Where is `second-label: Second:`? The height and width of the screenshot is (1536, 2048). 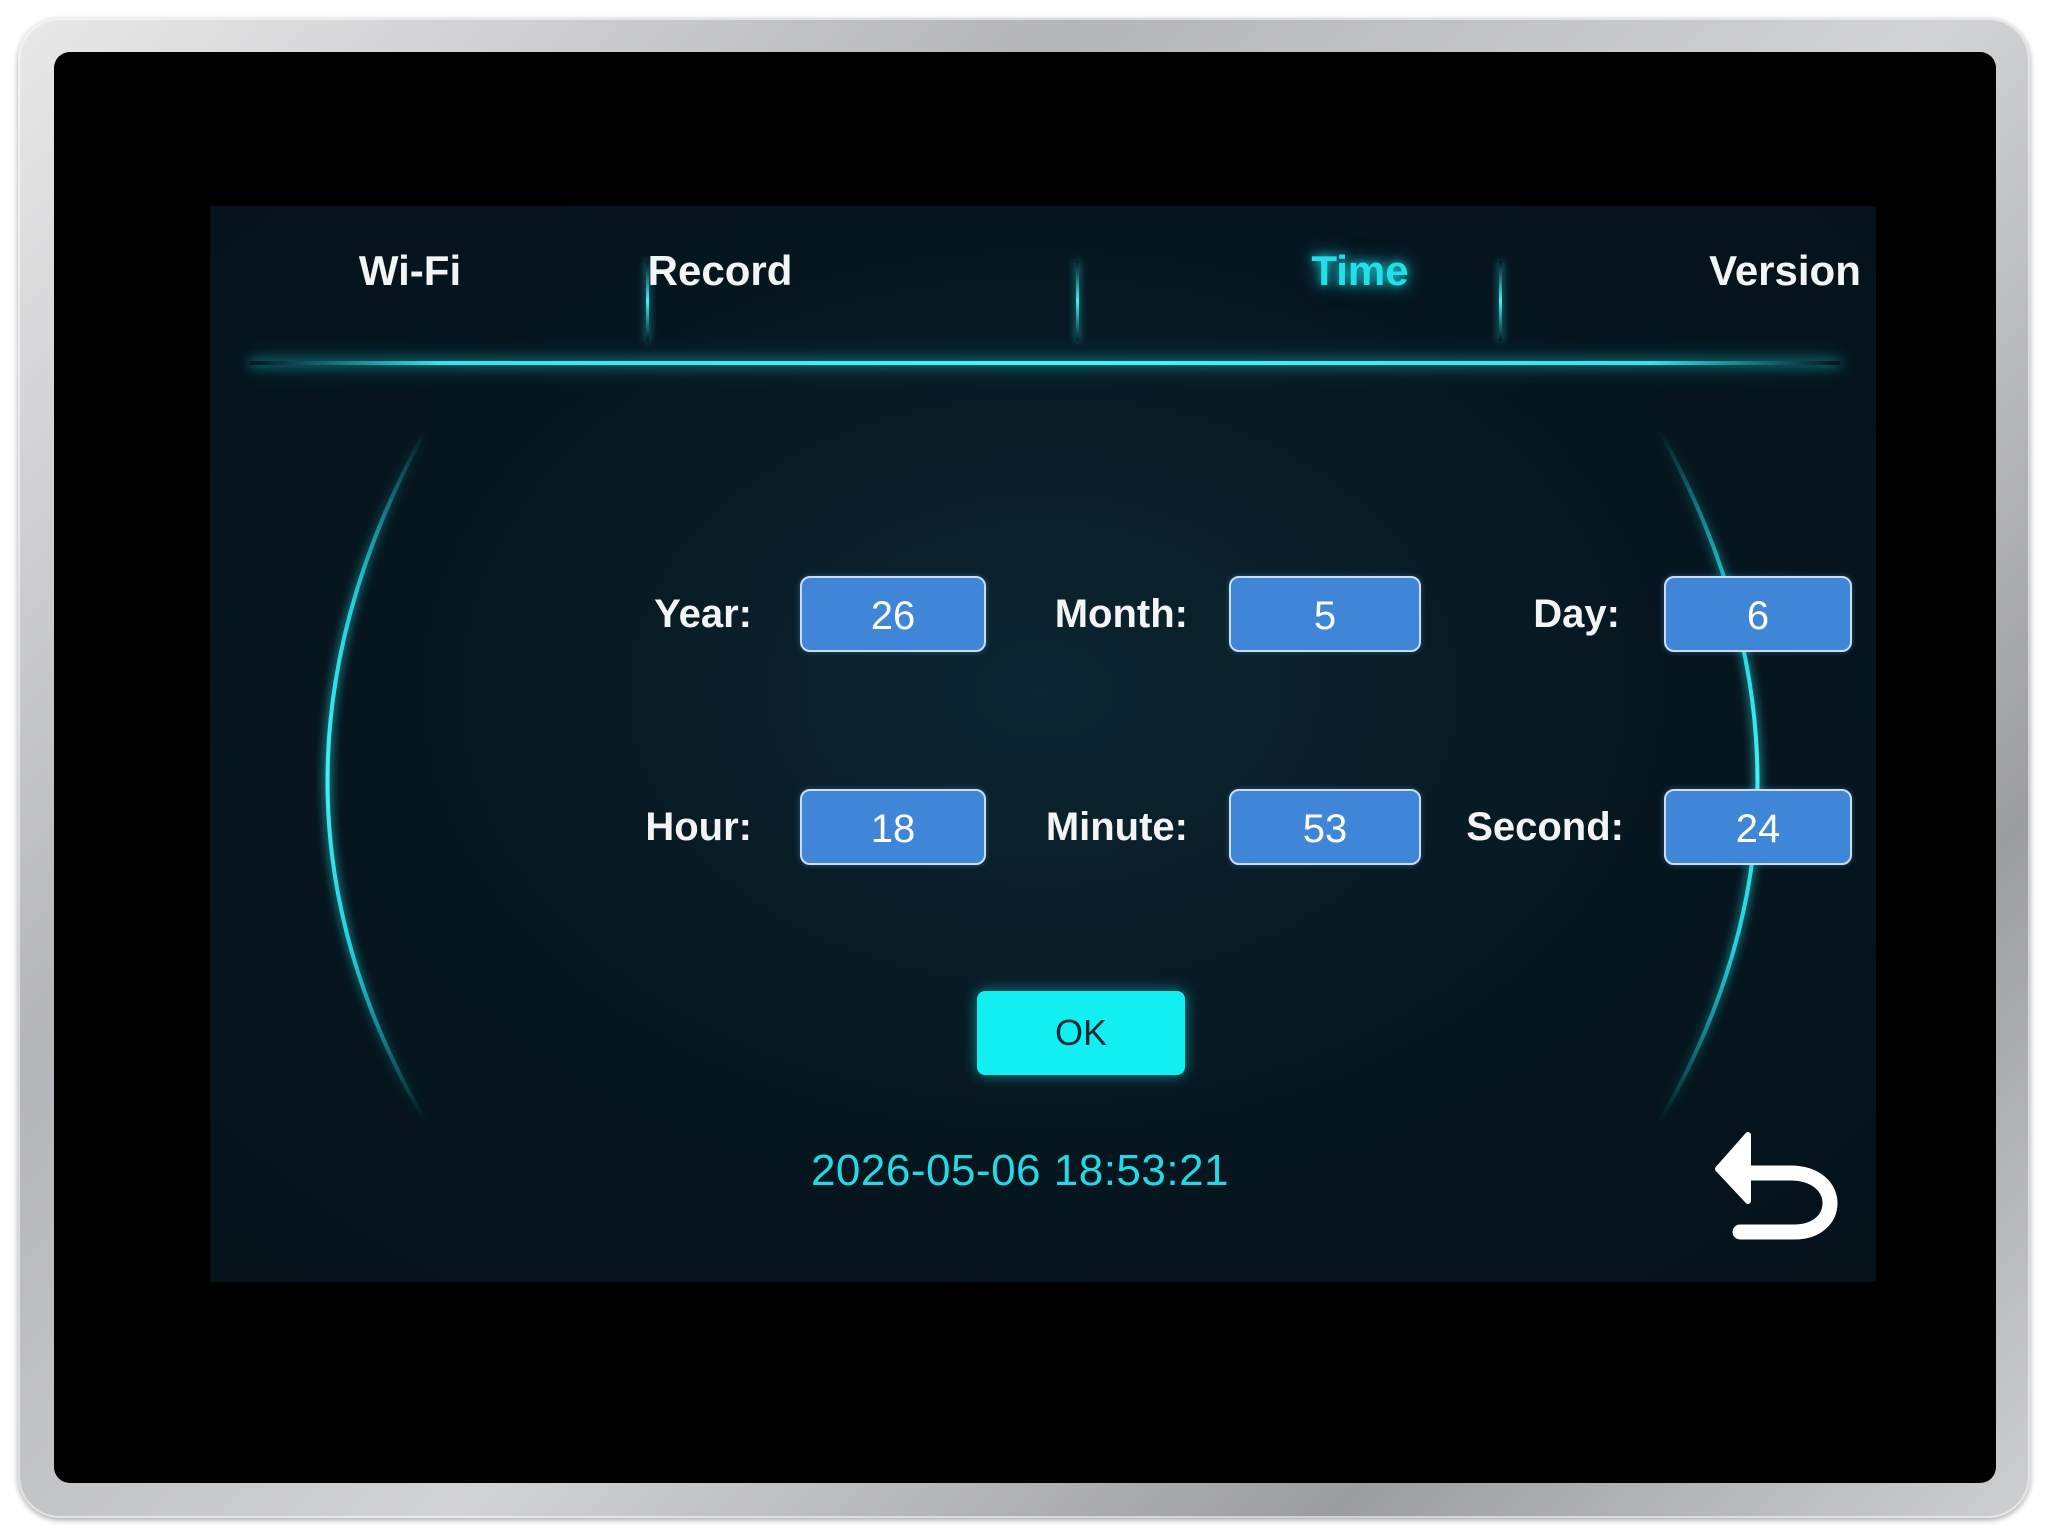 second-label: Second: is located at coordinates (1545, 827).